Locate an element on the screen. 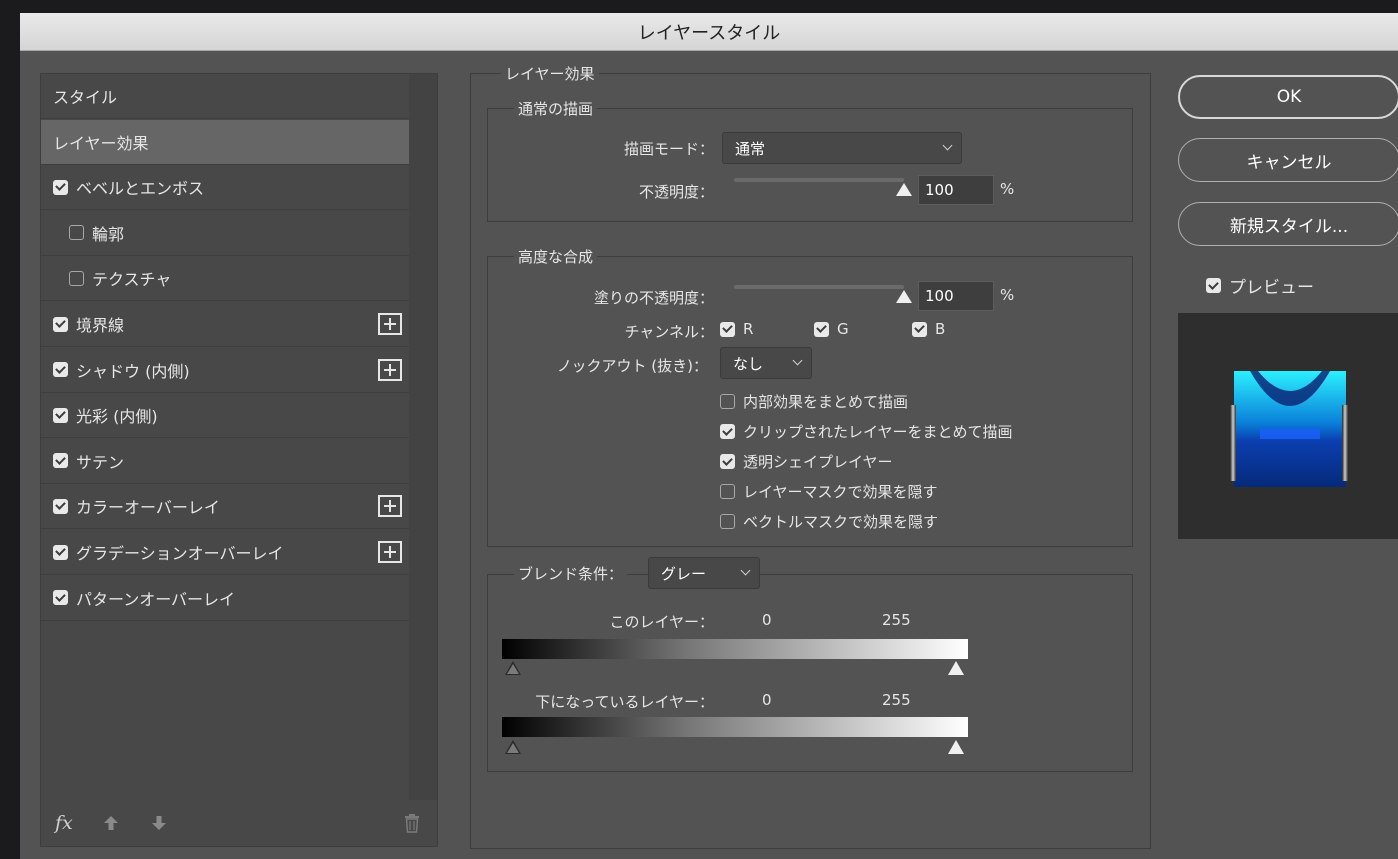 Image resolution: width=1398 pixels, height=859 pixels. style-item-label: グラデーションオーバーレイ is located at coordinates (180, 553).